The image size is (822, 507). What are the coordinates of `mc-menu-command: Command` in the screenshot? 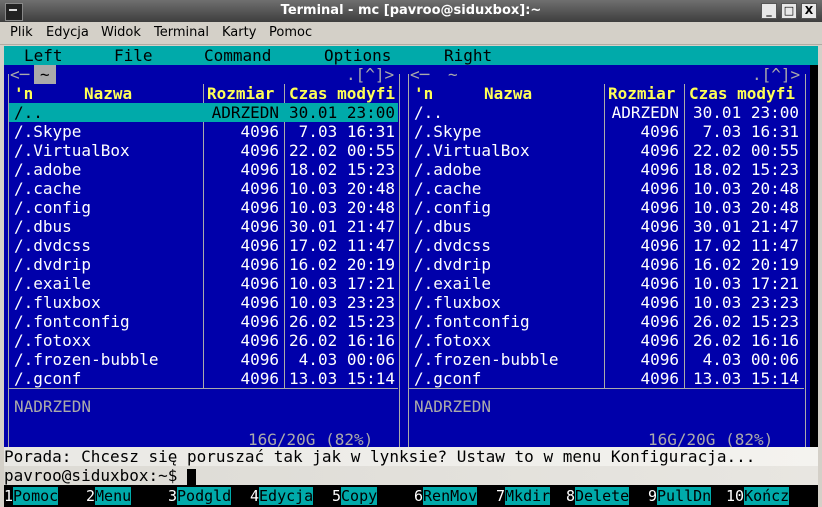 It's located at (237, 55).